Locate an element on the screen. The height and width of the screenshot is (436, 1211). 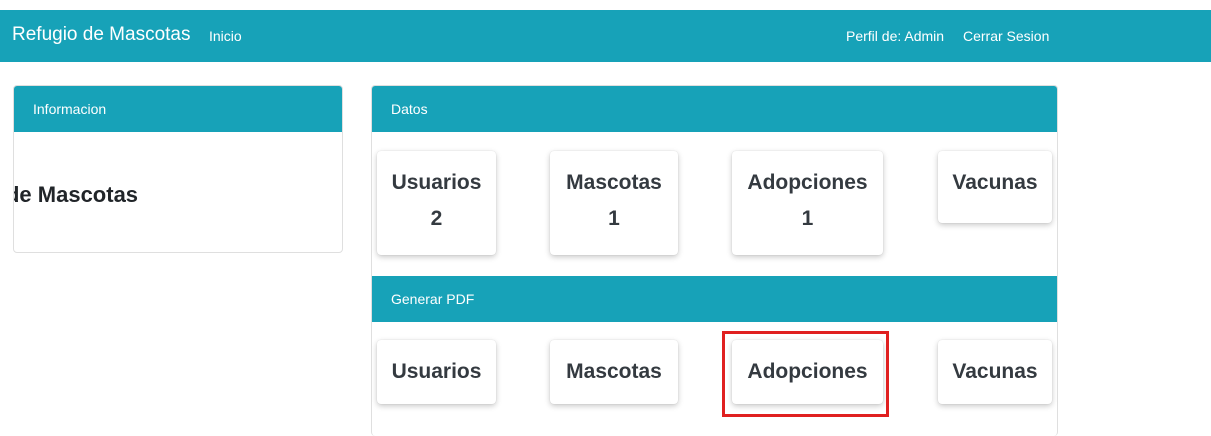
stat-adopciones-label: Adopciones is located at coordinates (807, 182).